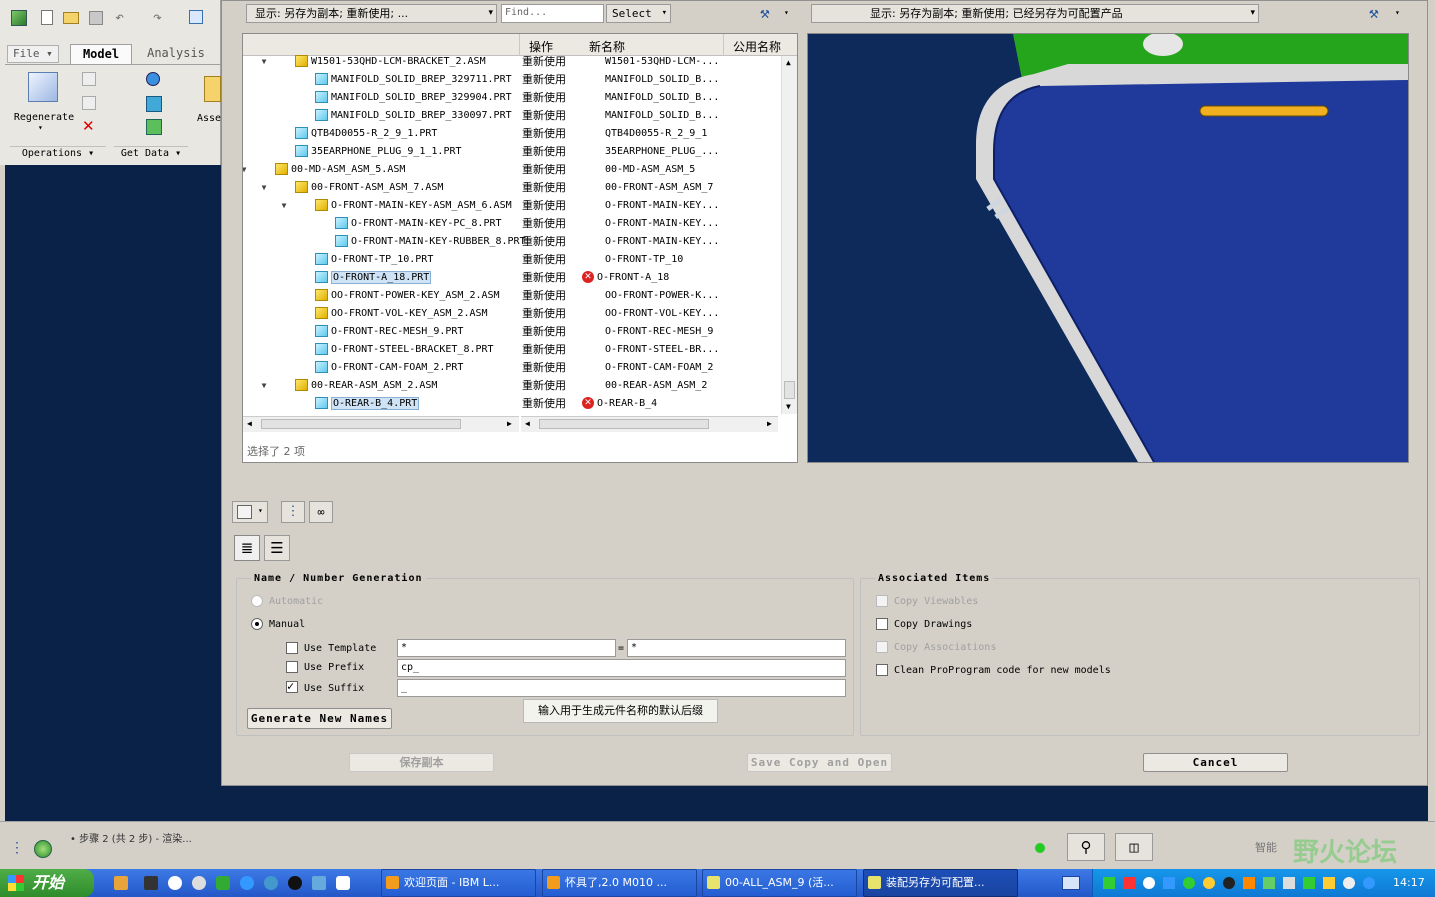  What do you see at coordinates (196, 17) in the screenshot?
I see `regen-small-icon` at bounding box center [196, 17].